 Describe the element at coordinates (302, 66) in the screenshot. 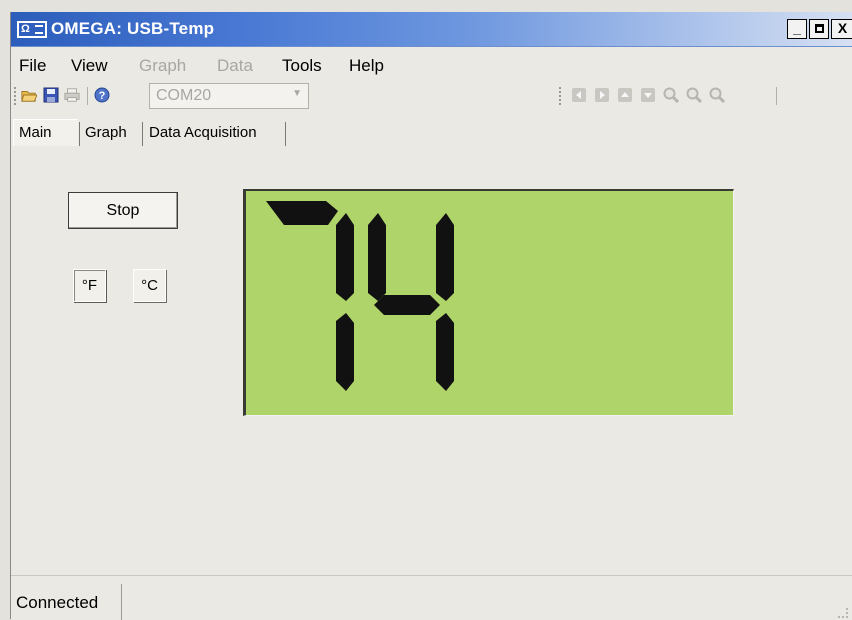

I see `menu-tools: Tools` at that location.